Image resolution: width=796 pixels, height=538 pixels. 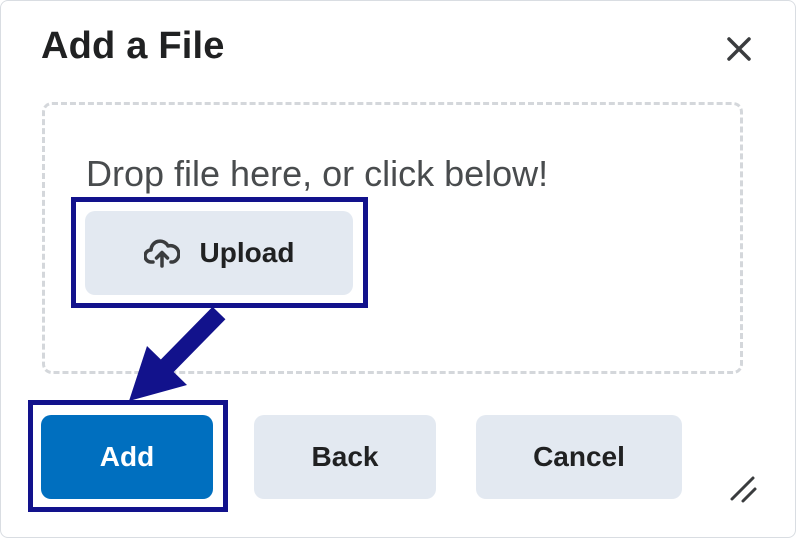 What do you see at coordinates (317, 173) in the screenshot?
I see `drop-prompt: Drop file here, or click below!` at bounding box center [317, 173].